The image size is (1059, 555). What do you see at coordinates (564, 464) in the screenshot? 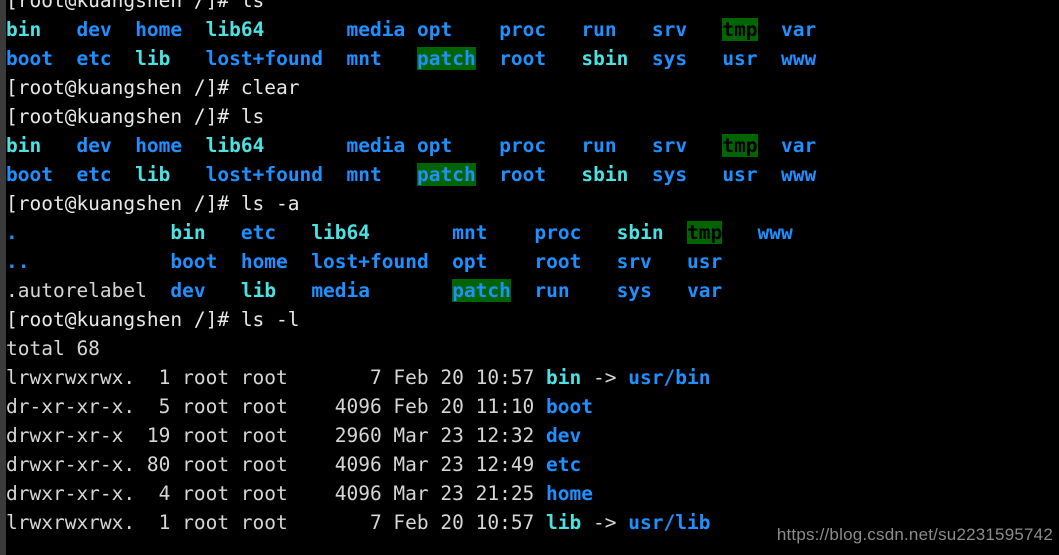
I see `ls-long-name: etc` at bounding box center [564, 464].